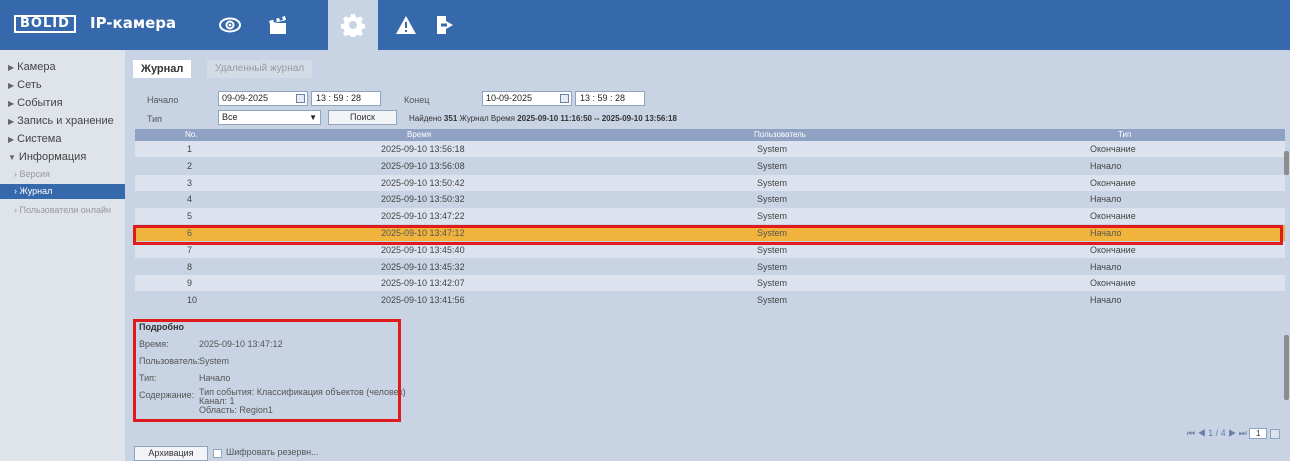 This screenshot has width=1290, height=461. What do you see at coordinates (423, 300) in the screenshot?
I see `row-time-cell: 2025-09-10 13:41:56` at bounding box center [423, 300].